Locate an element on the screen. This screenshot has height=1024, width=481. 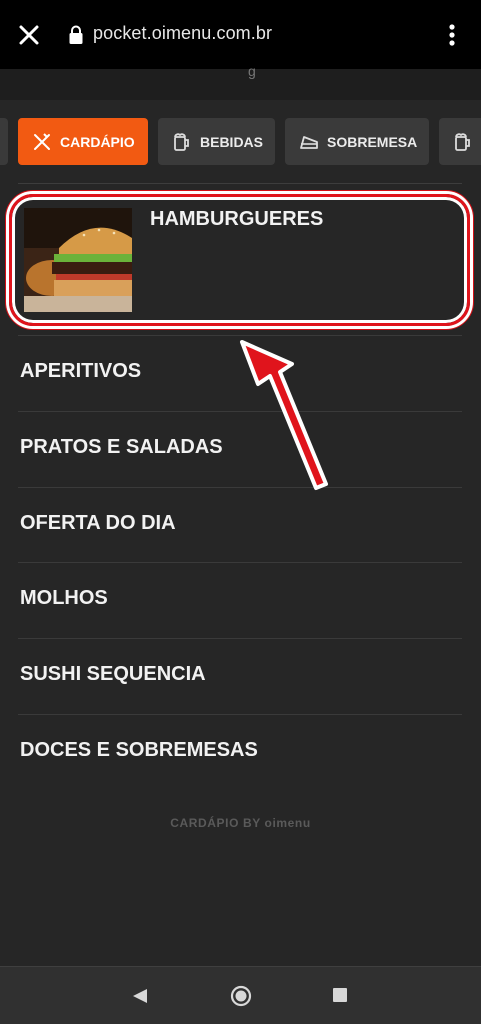
cake-slice-icon is located at coordinates (309, 142).